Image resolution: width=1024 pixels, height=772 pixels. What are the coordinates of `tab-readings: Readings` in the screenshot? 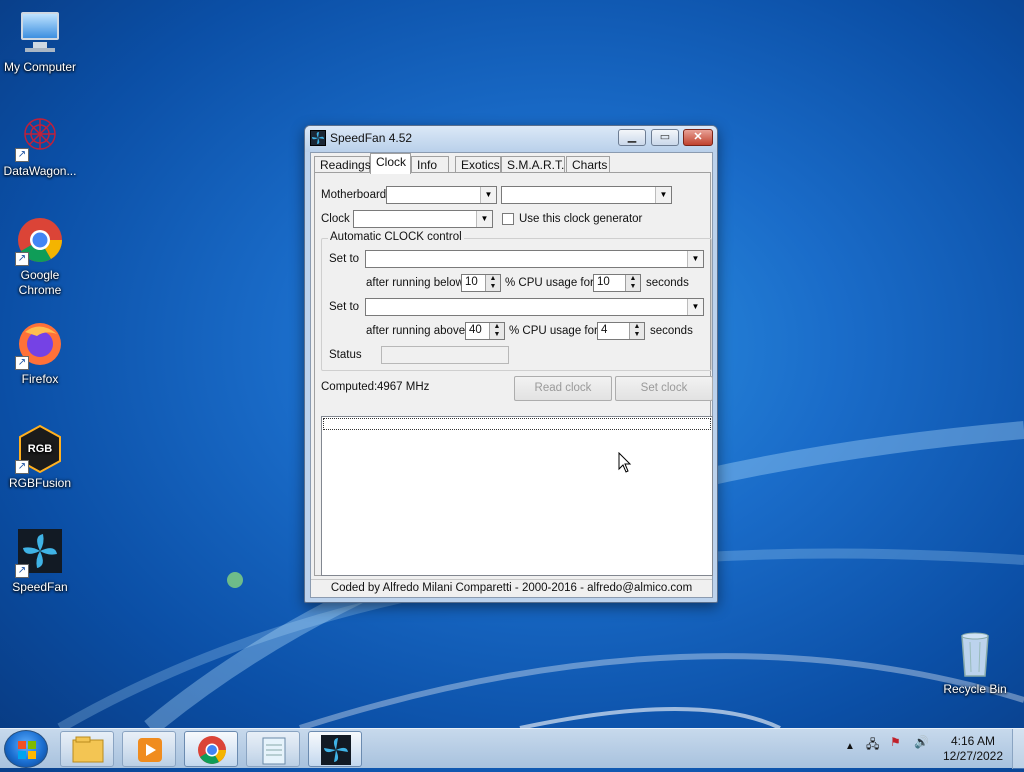 It's located at (342, 164).